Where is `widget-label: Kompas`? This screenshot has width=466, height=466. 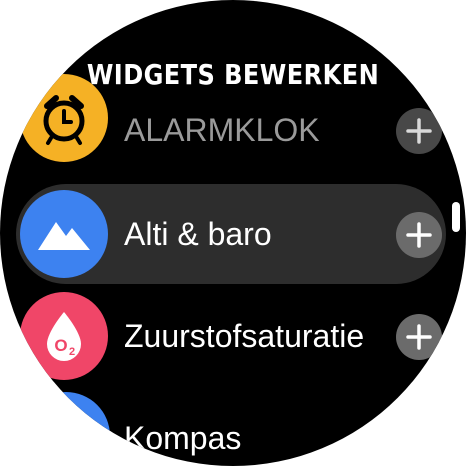 widget-label: Kompas is located at coordinates (183, 438).